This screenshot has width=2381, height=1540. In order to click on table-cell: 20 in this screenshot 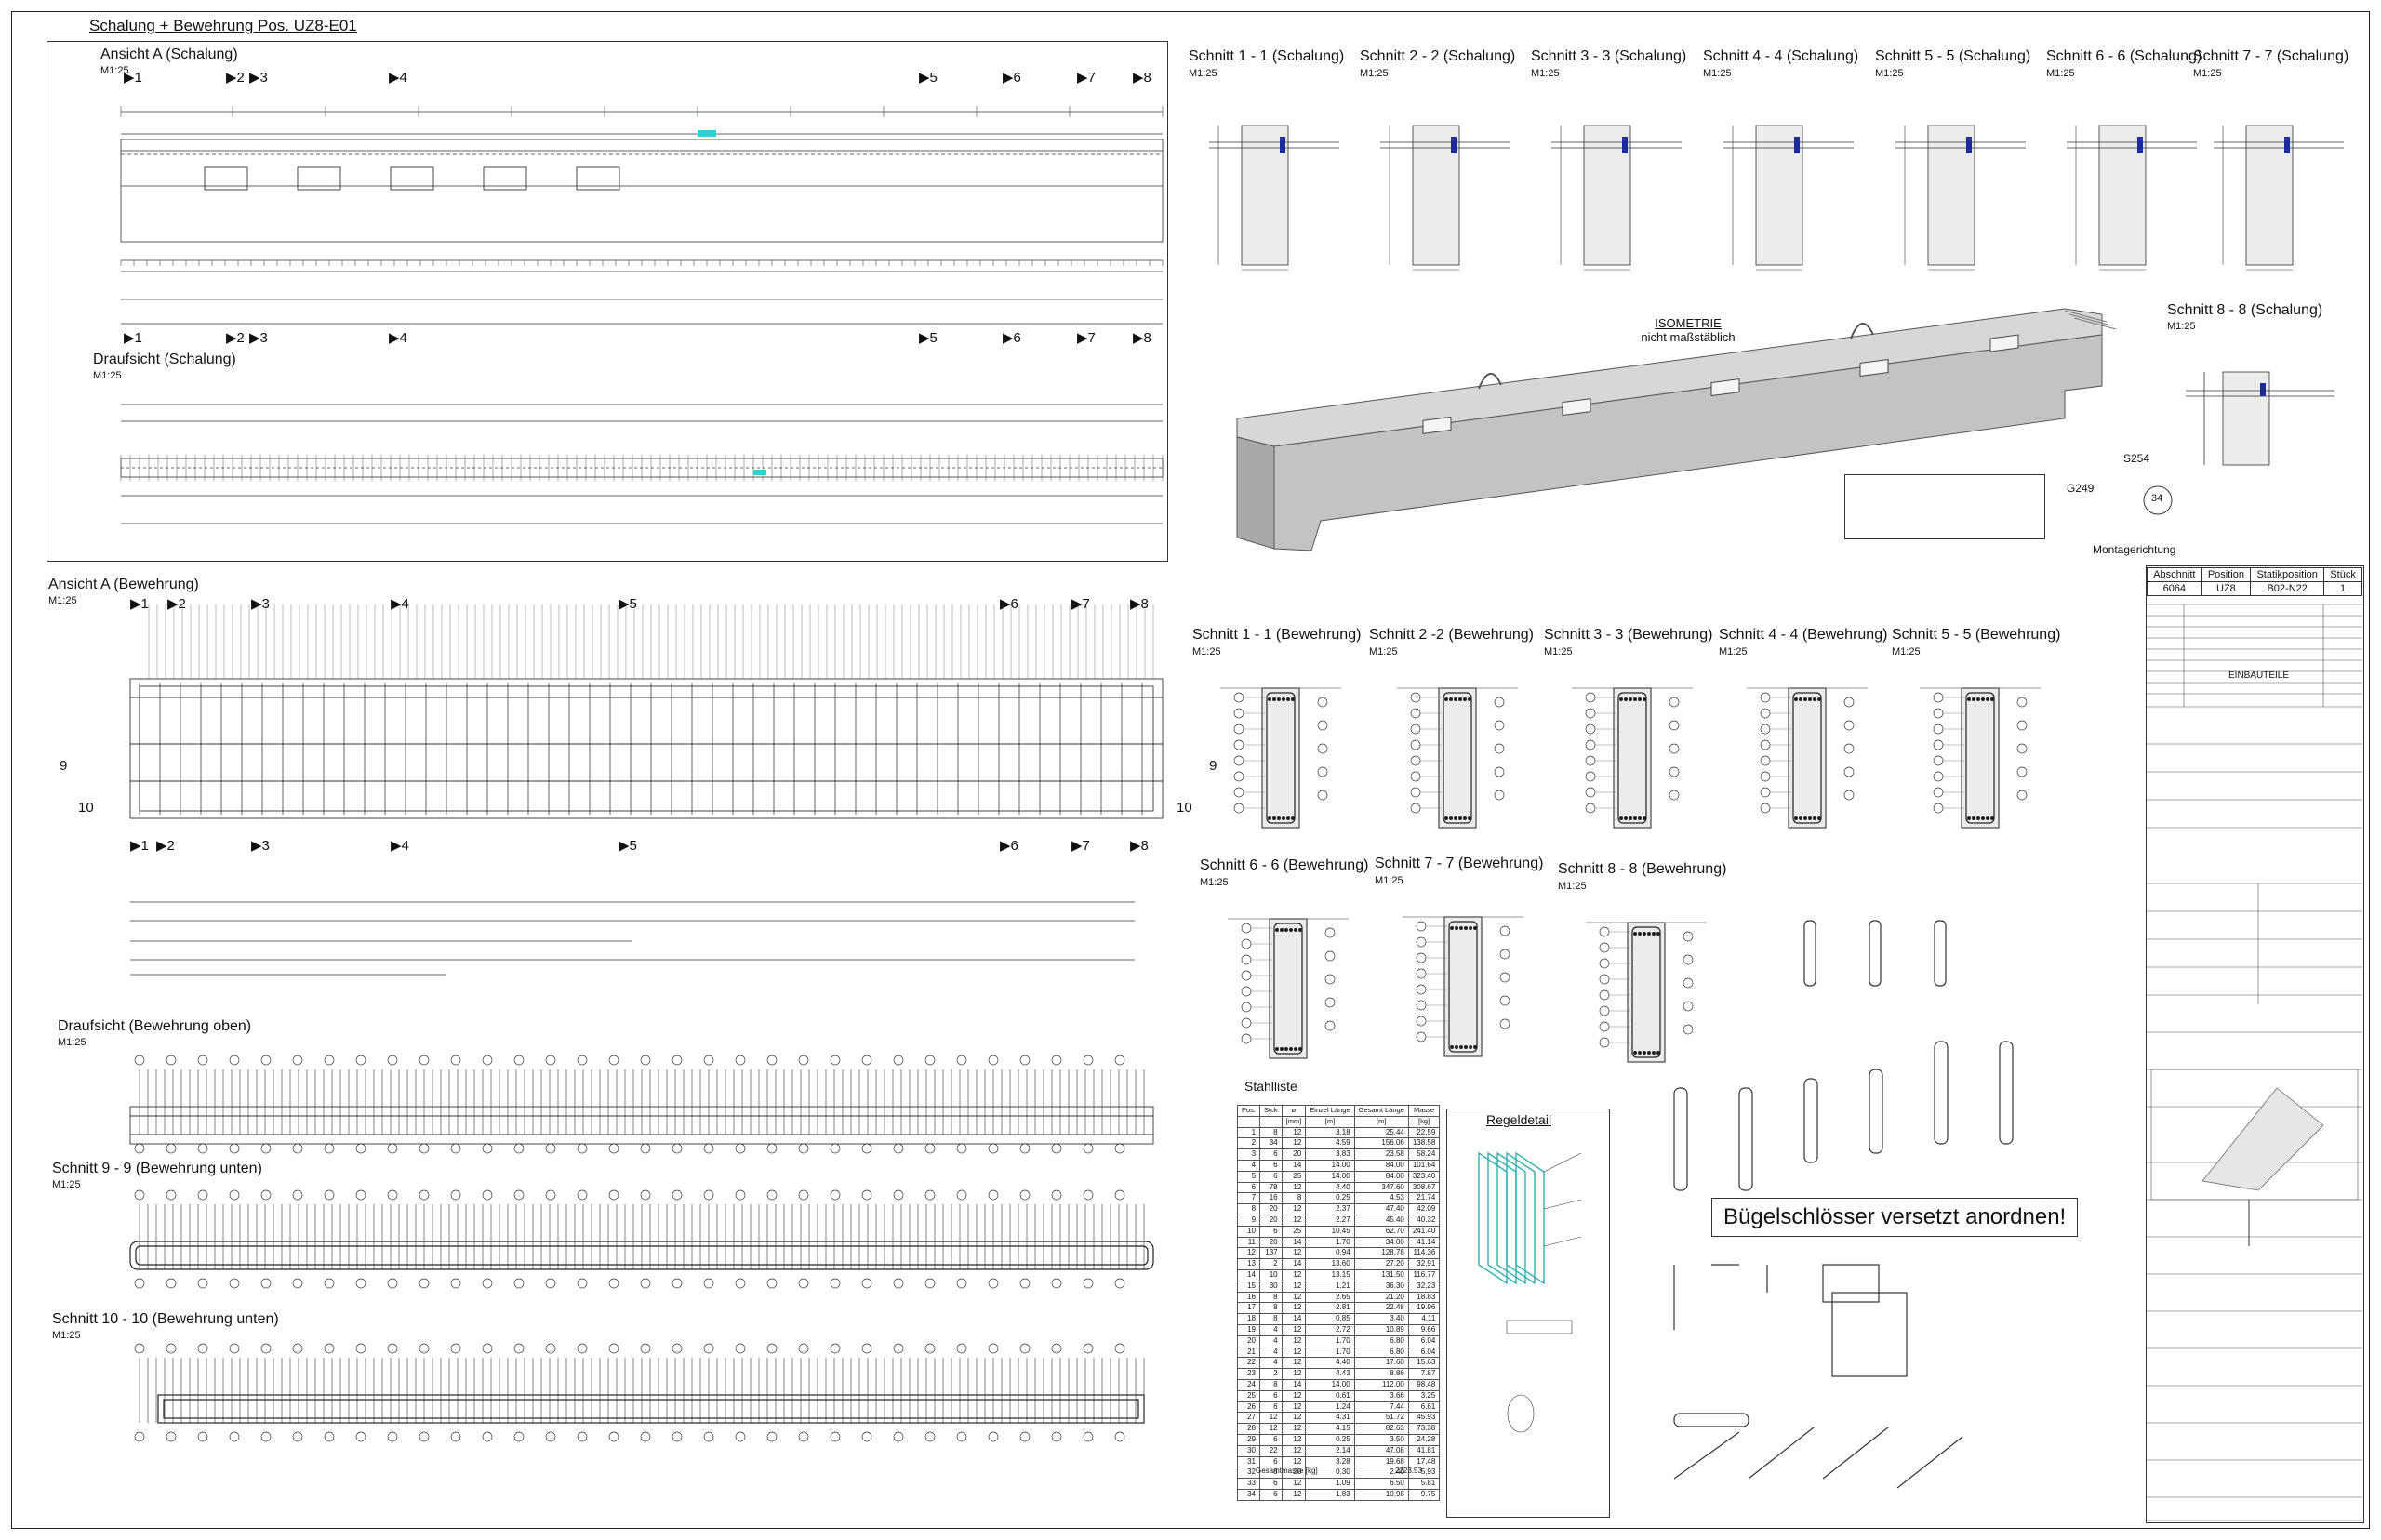, I will do `click(1271, 1242)`.